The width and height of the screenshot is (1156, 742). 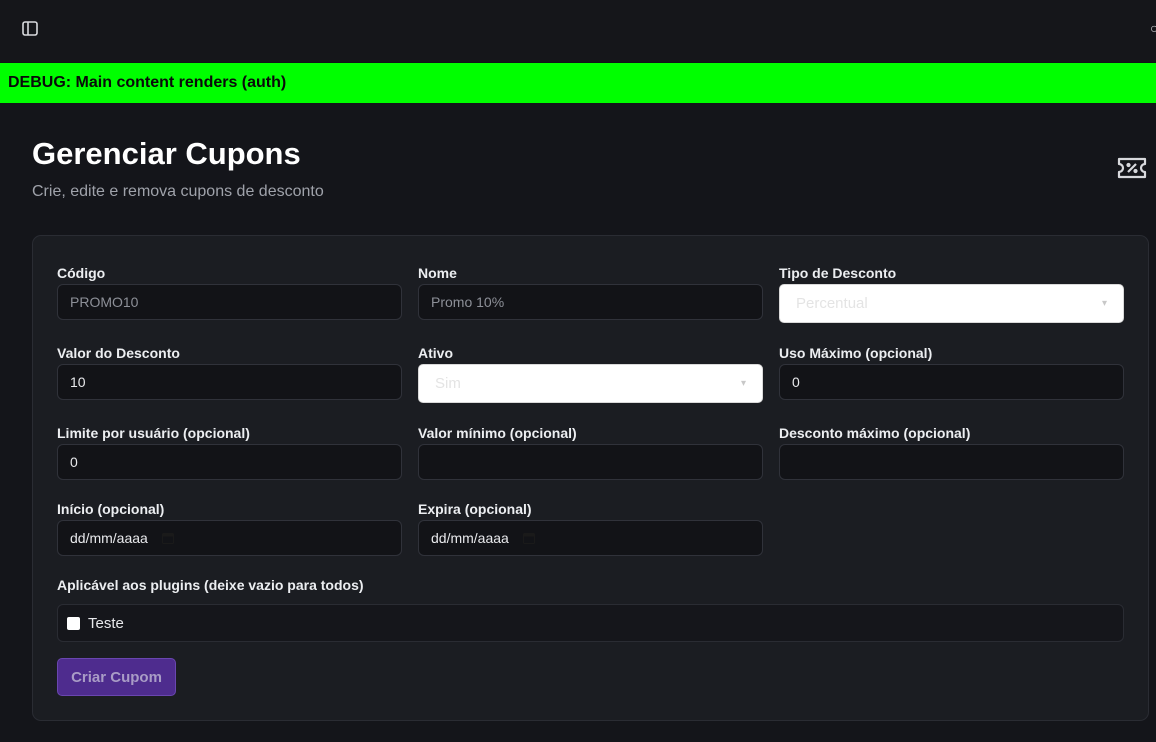 I want to click on desconto-maximo-input, so click(x=951, y=462).